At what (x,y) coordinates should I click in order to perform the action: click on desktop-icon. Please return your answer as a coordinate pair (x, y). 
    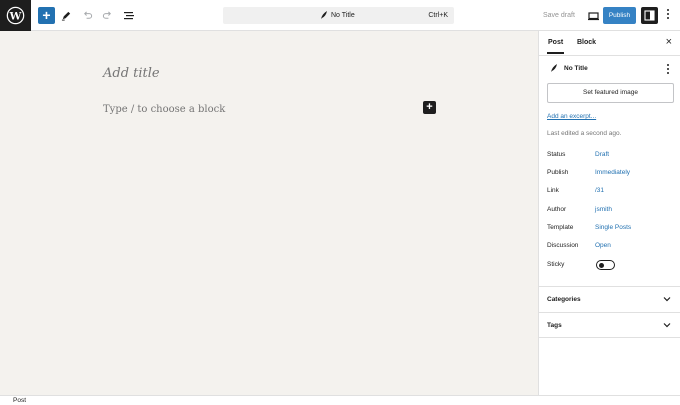
    Looking at the image, I should click on (593, 15).